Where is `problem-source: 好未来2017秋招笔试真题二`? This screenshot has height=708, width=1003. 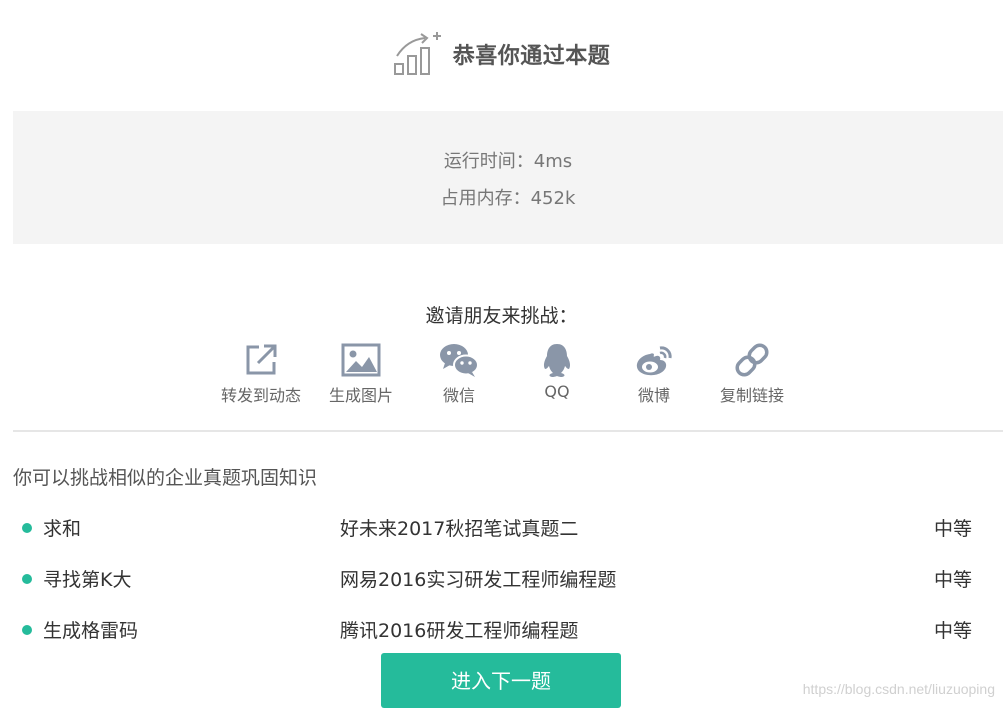 problem-source: 好未来2017秋招笔试真题二 is located at coordinates (459, 529).